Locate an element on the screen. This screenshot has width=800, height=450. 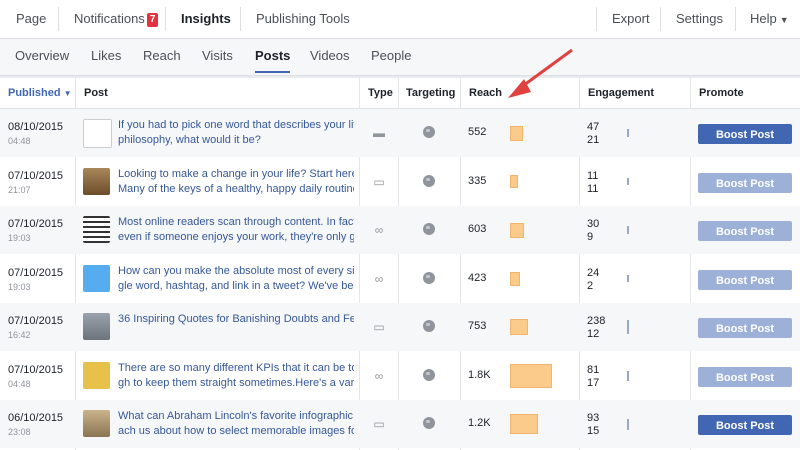
annotation-arrow is located at coordinates (540, 73).